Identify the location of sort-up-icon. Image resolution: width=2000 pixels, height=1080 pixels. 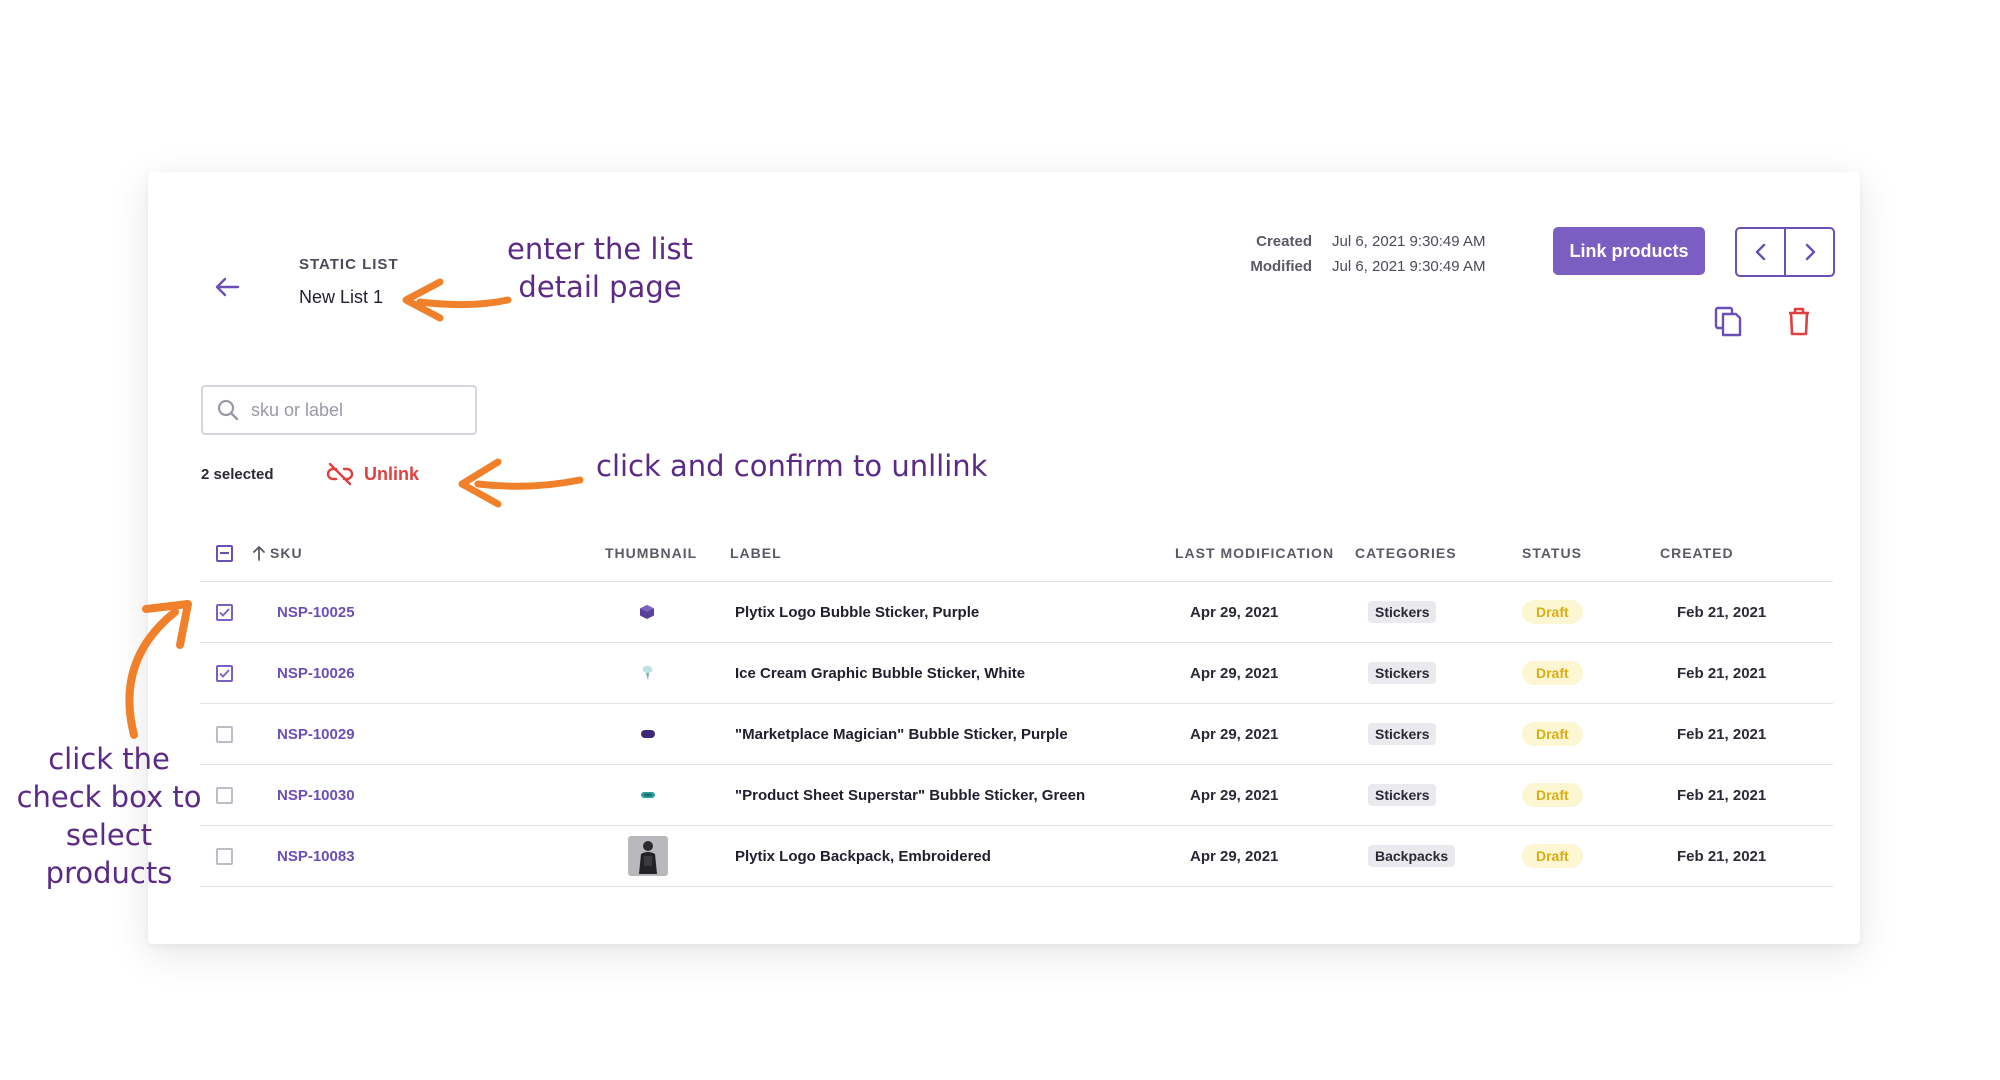
(259, 553).